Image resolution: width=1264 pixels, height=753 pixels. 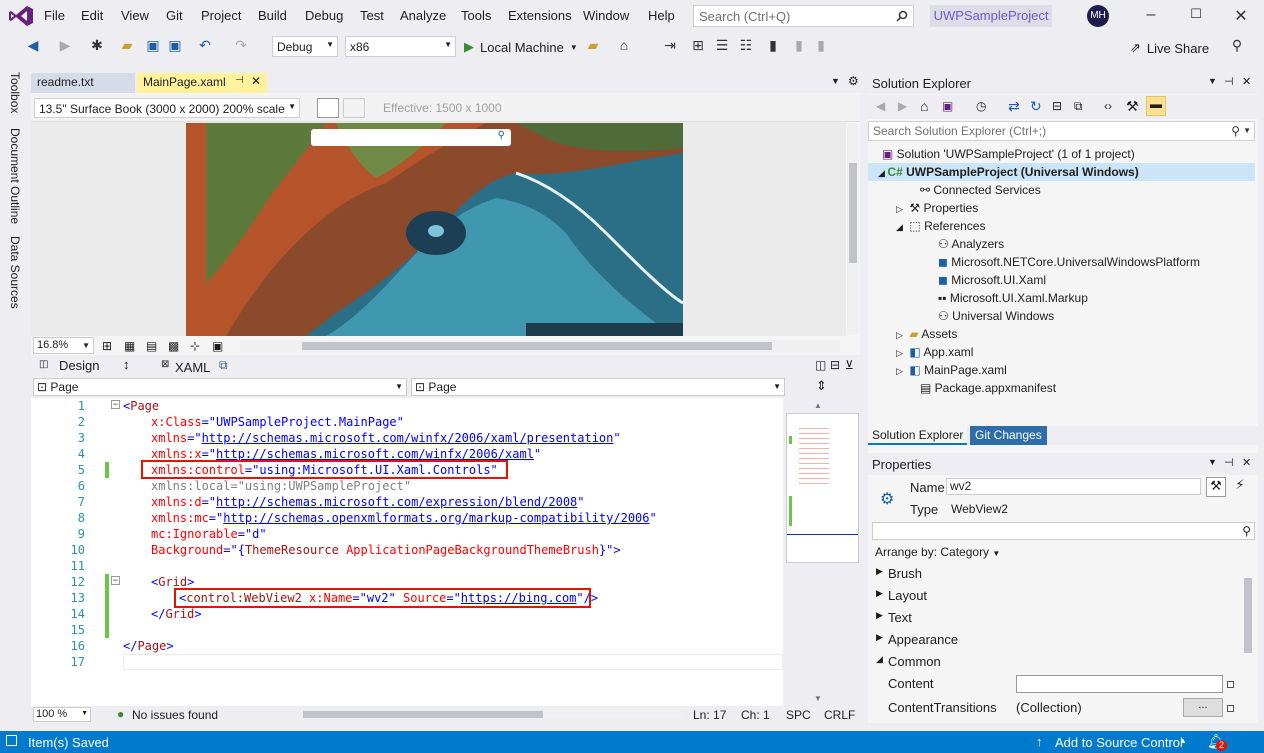 I want to click on artboard-icon: ▤, so click(x=151, y=346).